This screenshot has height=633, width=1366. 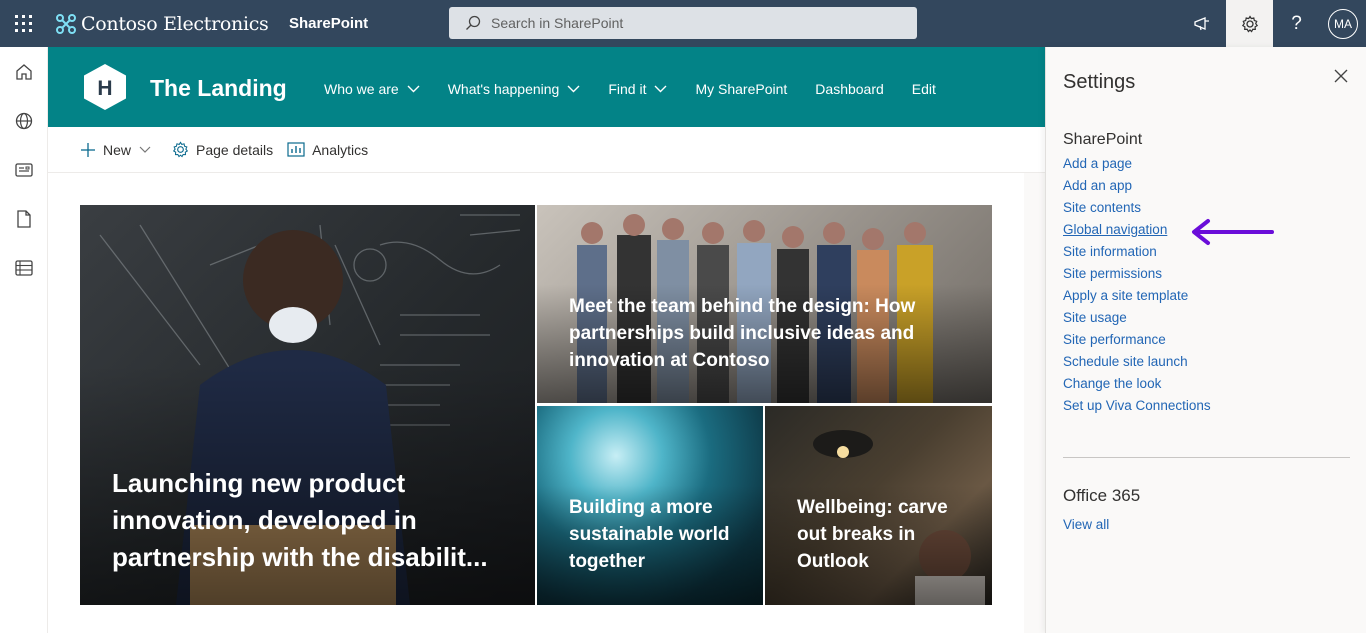 What do you see at coordinates (328, 23) in the screenshot?
I see `app-name: SharePoint` at bounding box center [328, 23].